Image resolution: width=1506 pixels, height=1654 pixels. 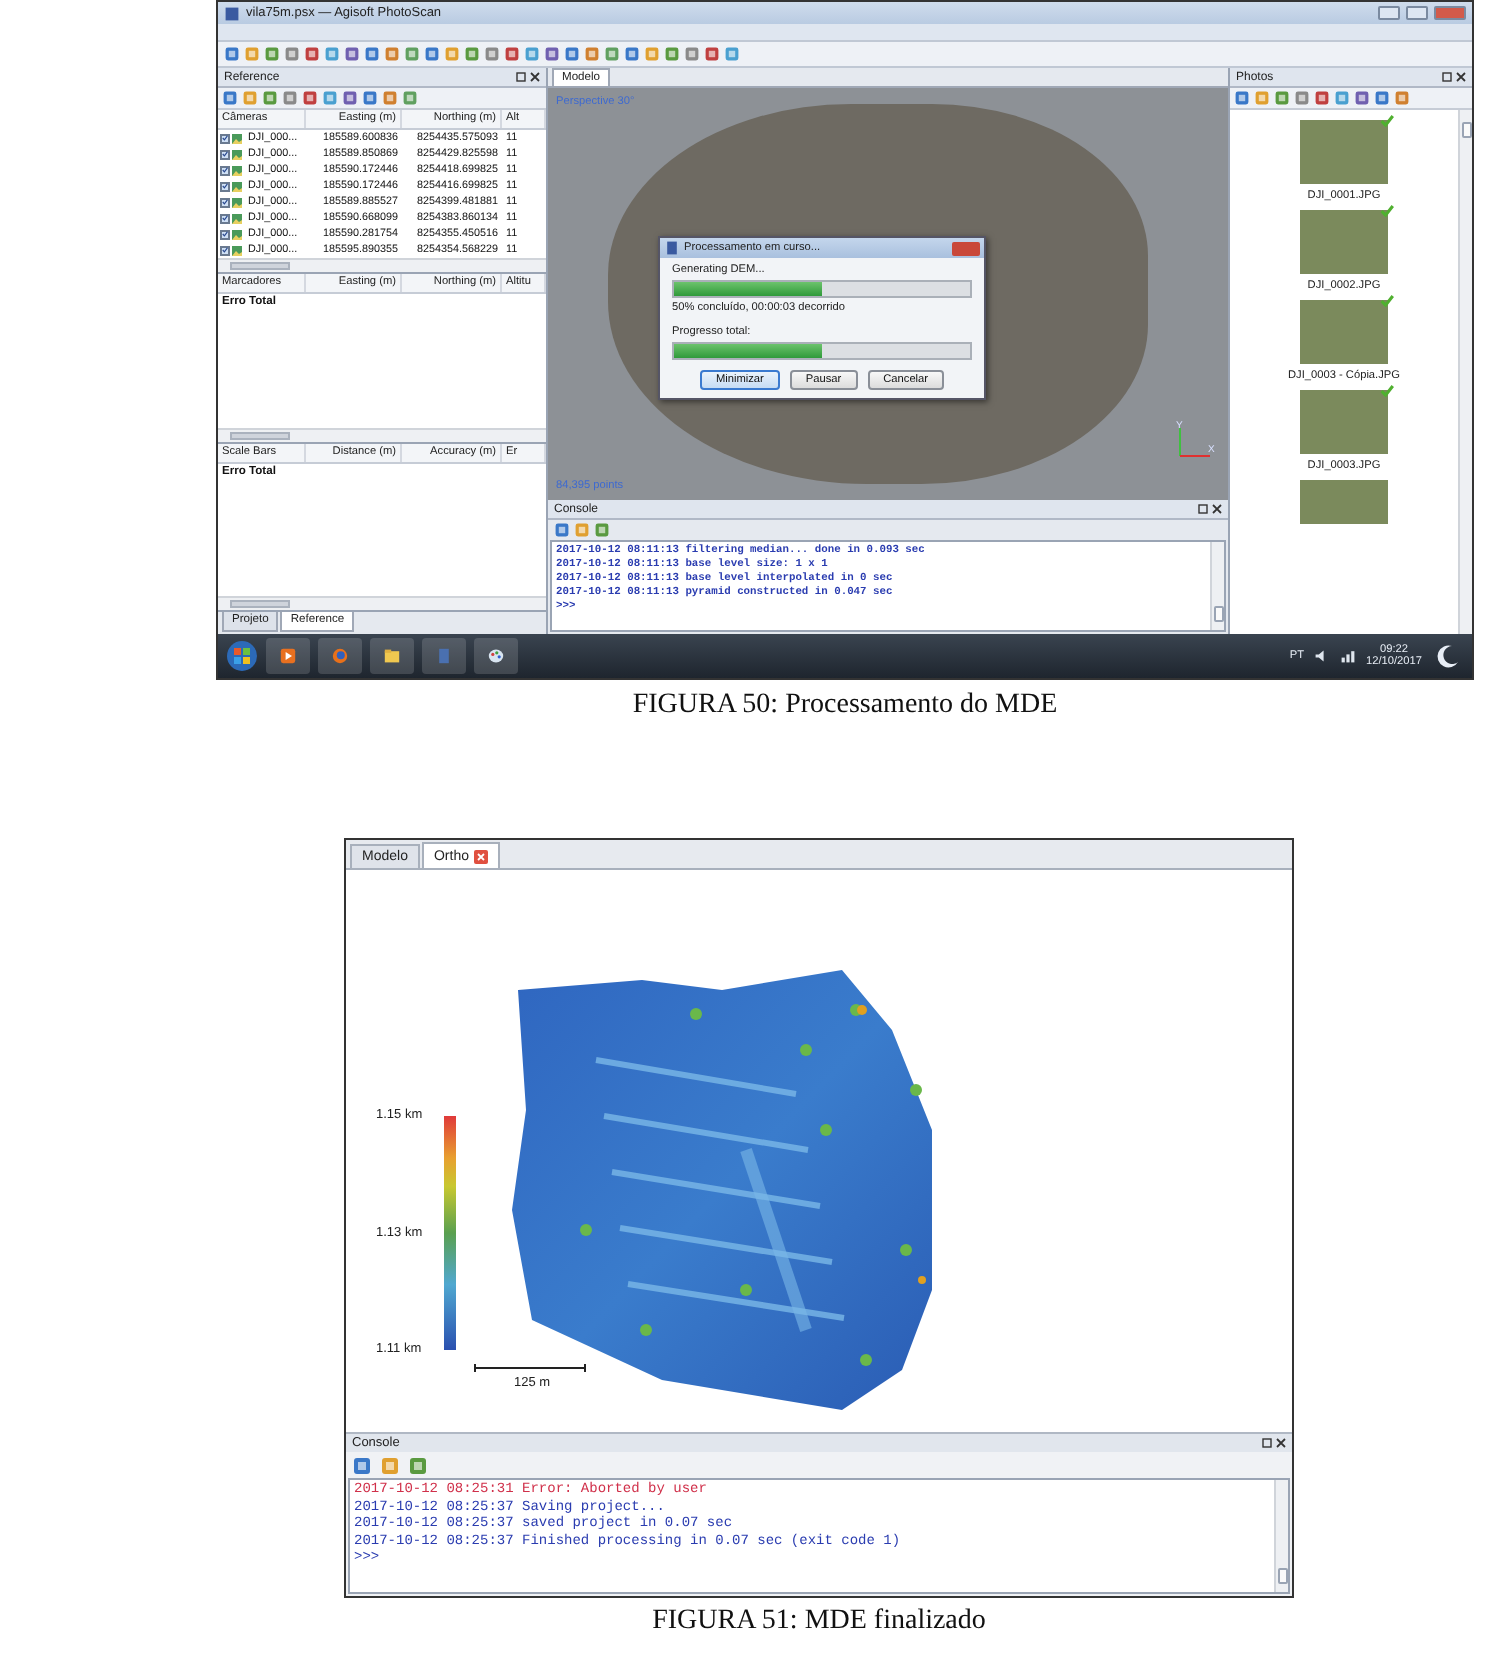 I want to click on play-icon, so click(x=288, y=656).